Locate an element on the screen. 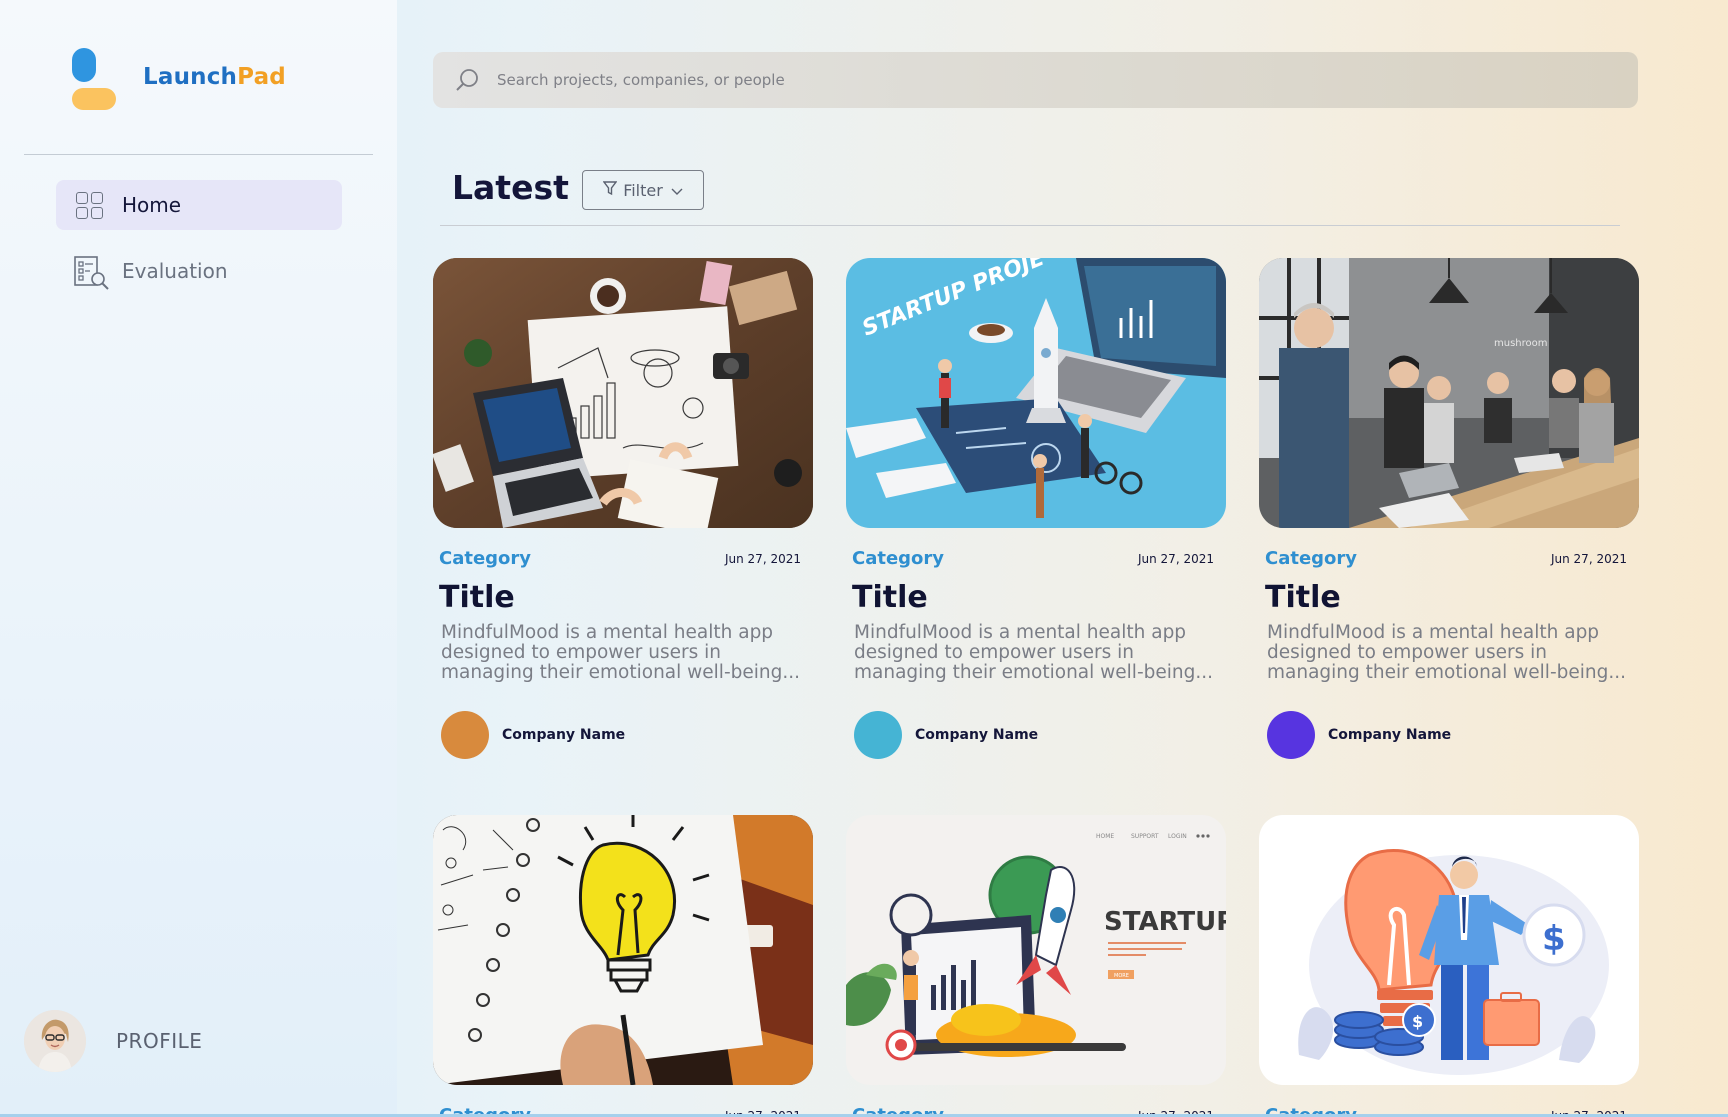 The height and width of the screenshot is (1117, 1728). grid-icon is located at coordinates (89, 205).